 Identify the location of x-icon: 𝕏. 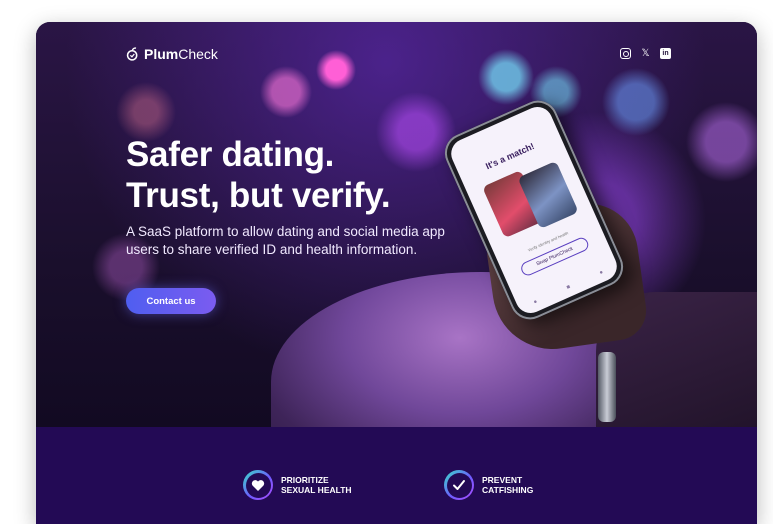
(645, 53).